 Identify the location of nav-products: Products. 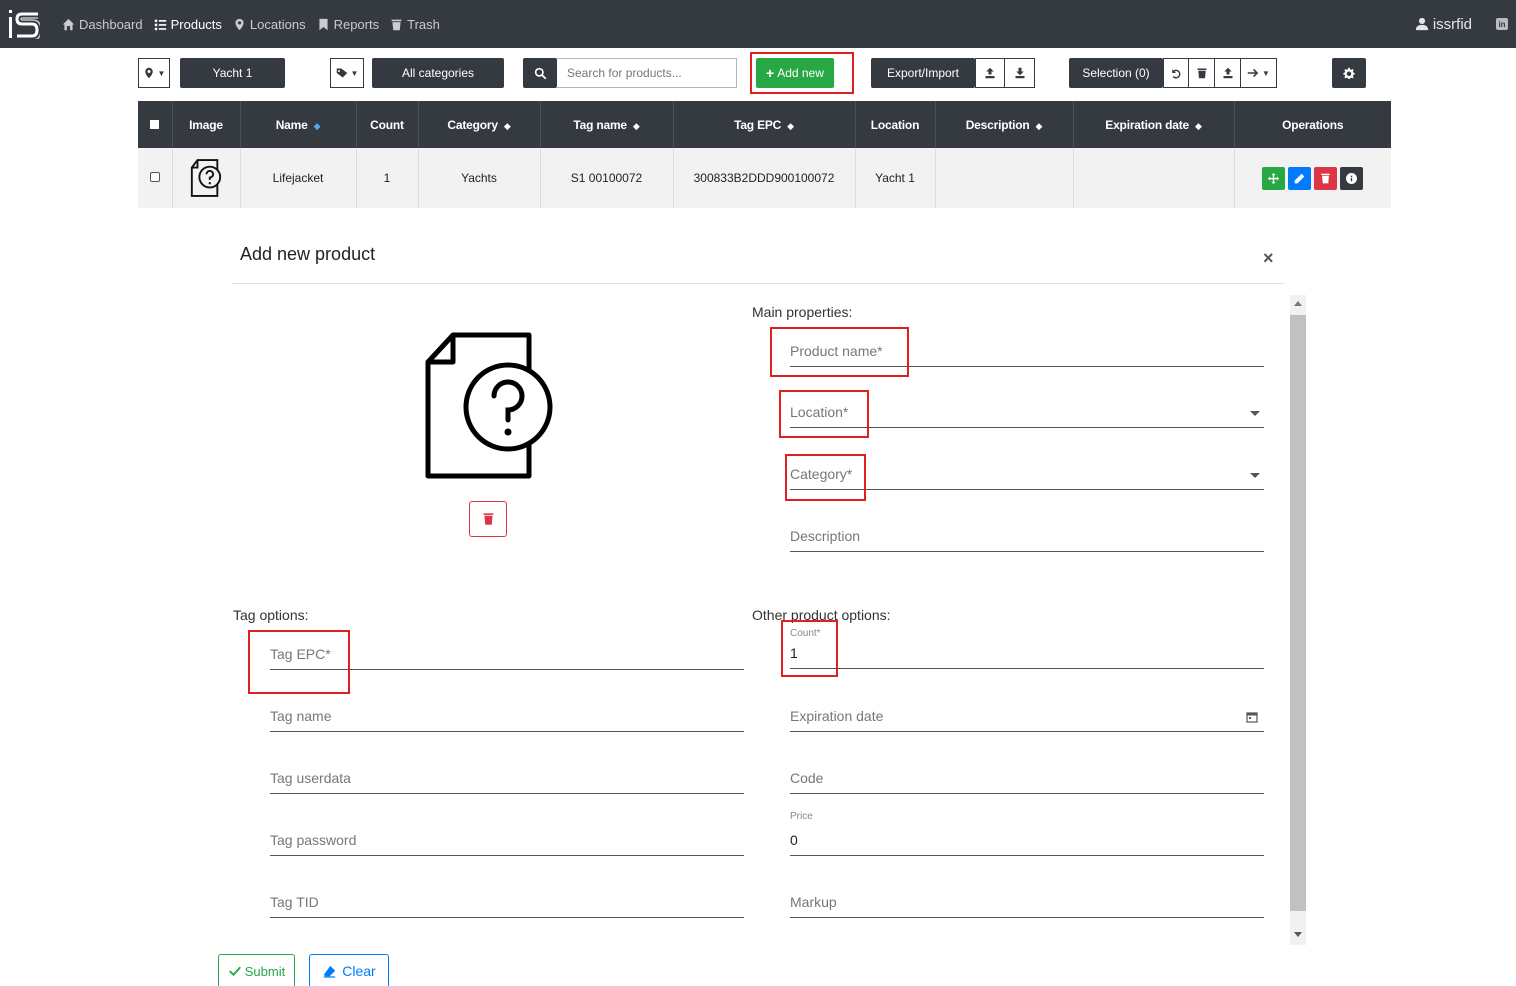
(188, 24).